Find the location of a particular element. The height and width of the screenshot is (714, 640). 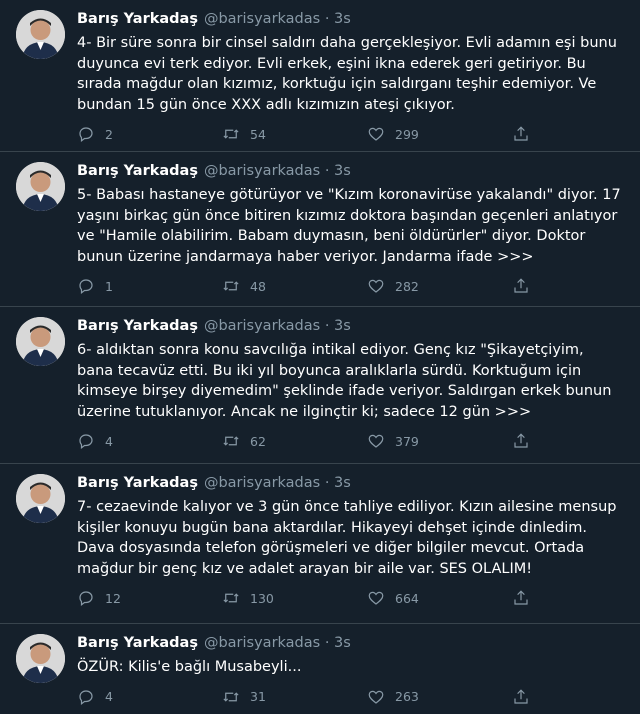

action-bar: 4 31 263 is located at coordinates (350, 697).